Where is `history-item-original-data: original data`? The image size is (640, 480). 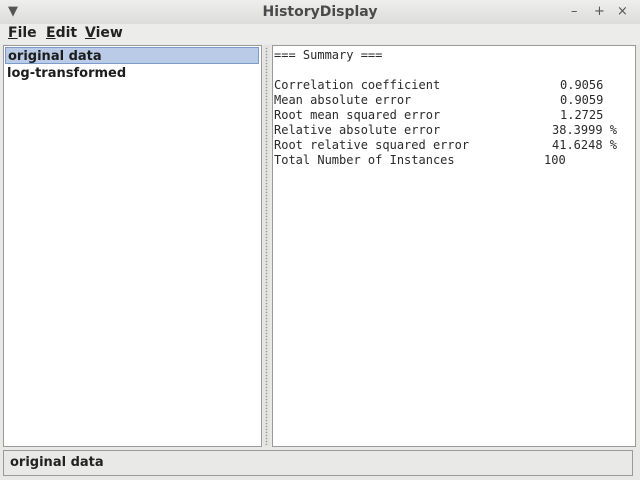
history-item-original-data: original data is located at coordinates (132, 55).